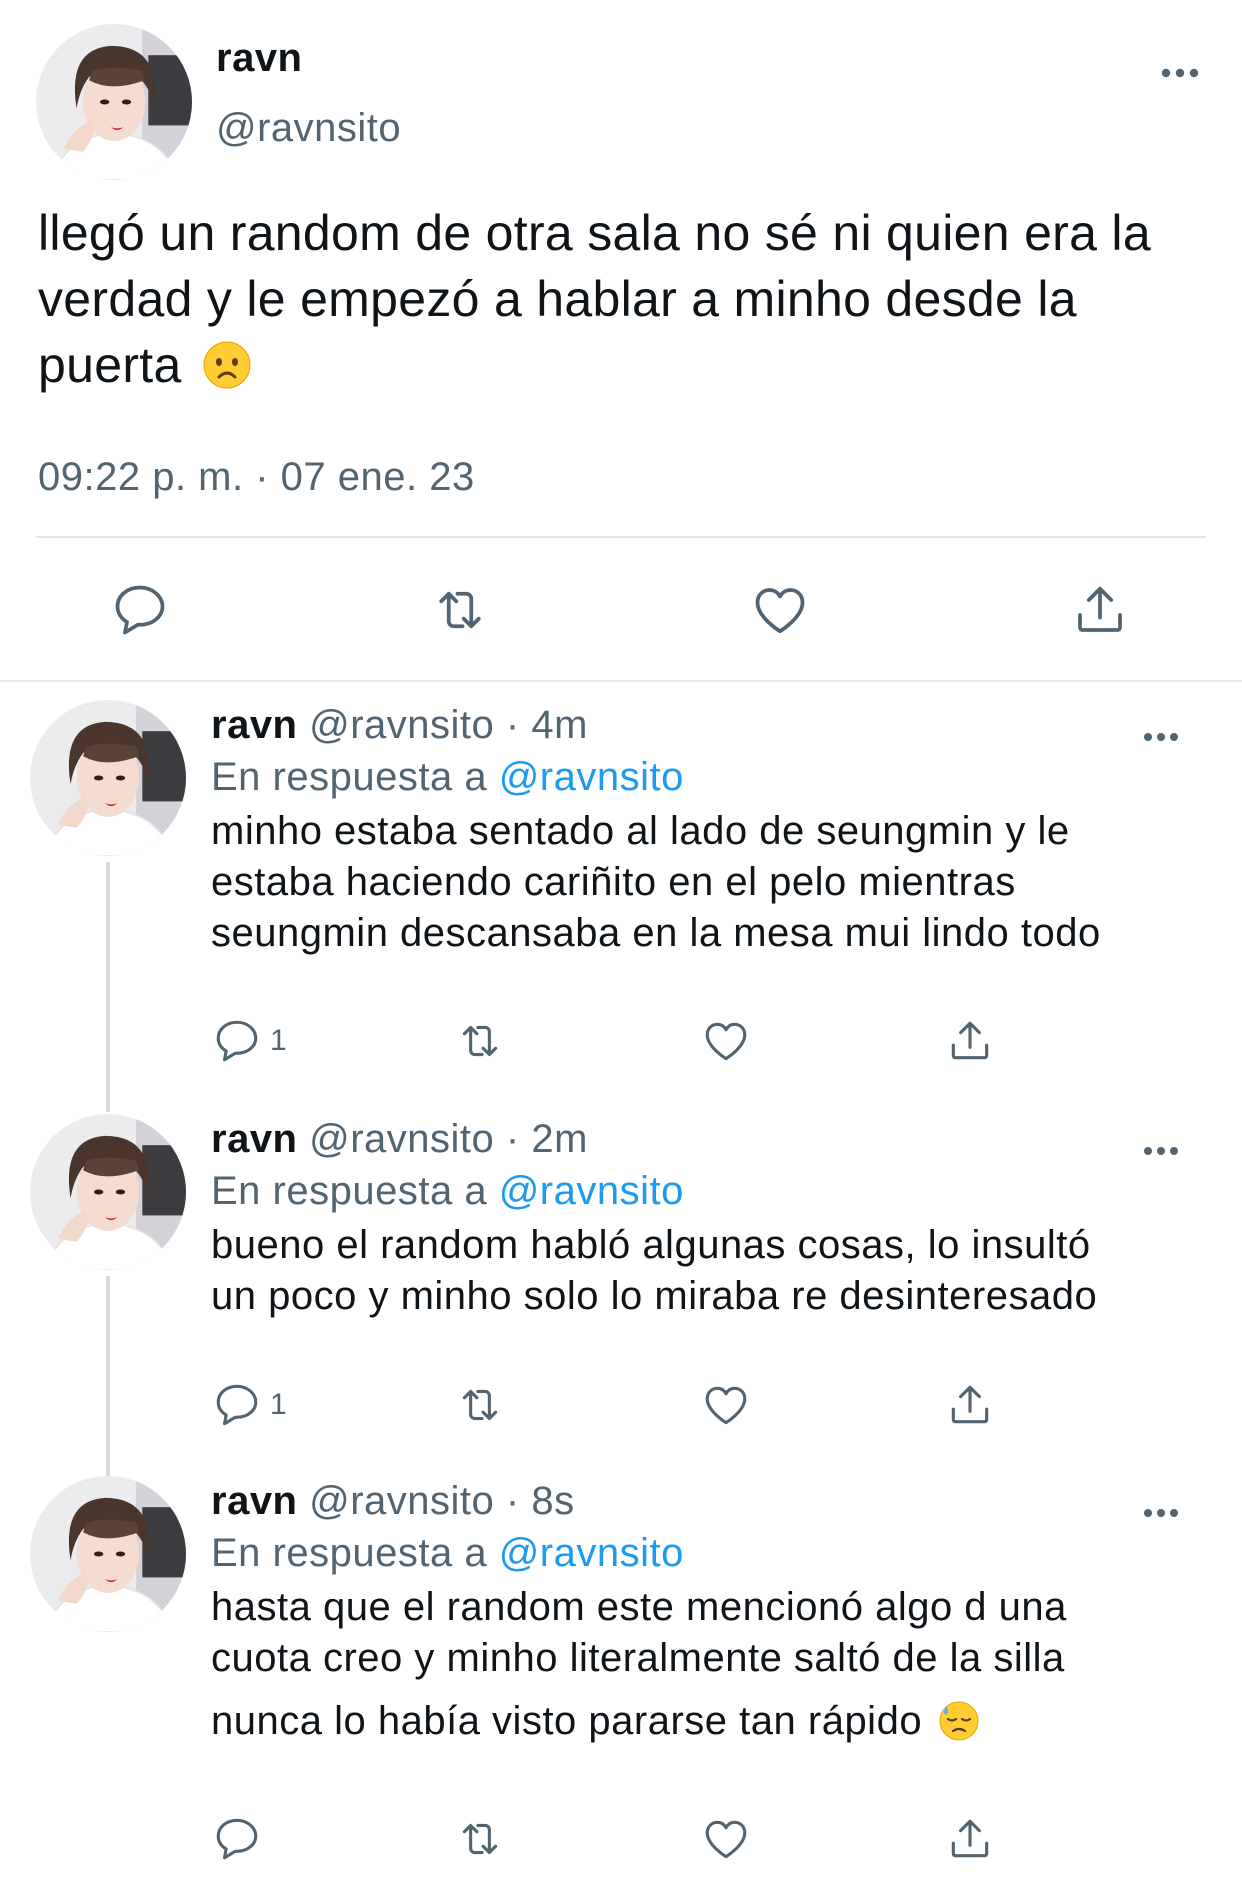 This screenshot has width=1242, height=1887. What do you see at coordinates (959, 1721) in the screenshot?
I see `downcast-sweat-face-emoji` at bounding box center [959, 1721].